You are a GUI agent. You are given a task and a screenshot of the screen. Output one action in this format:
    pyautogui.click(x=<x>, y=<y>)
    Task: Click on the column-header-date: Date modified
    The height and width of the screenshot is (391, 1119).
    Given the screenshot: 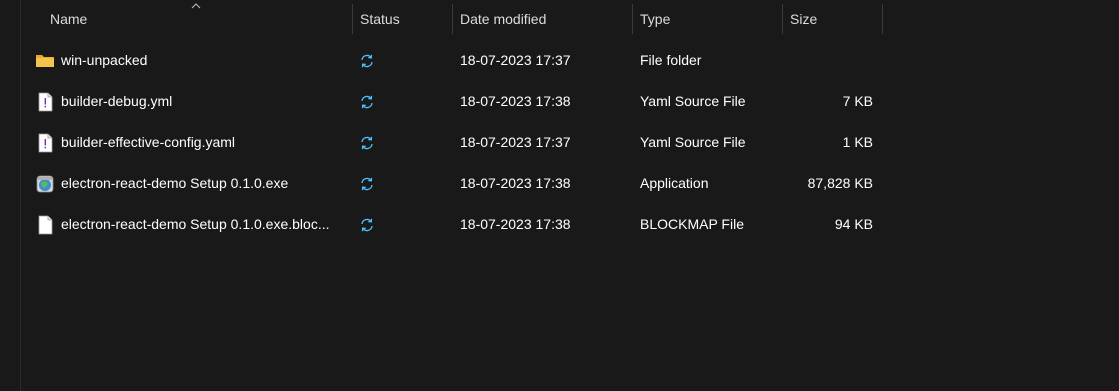 What is the action you would take?
    pyautogui.click(x=543, y=19)
    